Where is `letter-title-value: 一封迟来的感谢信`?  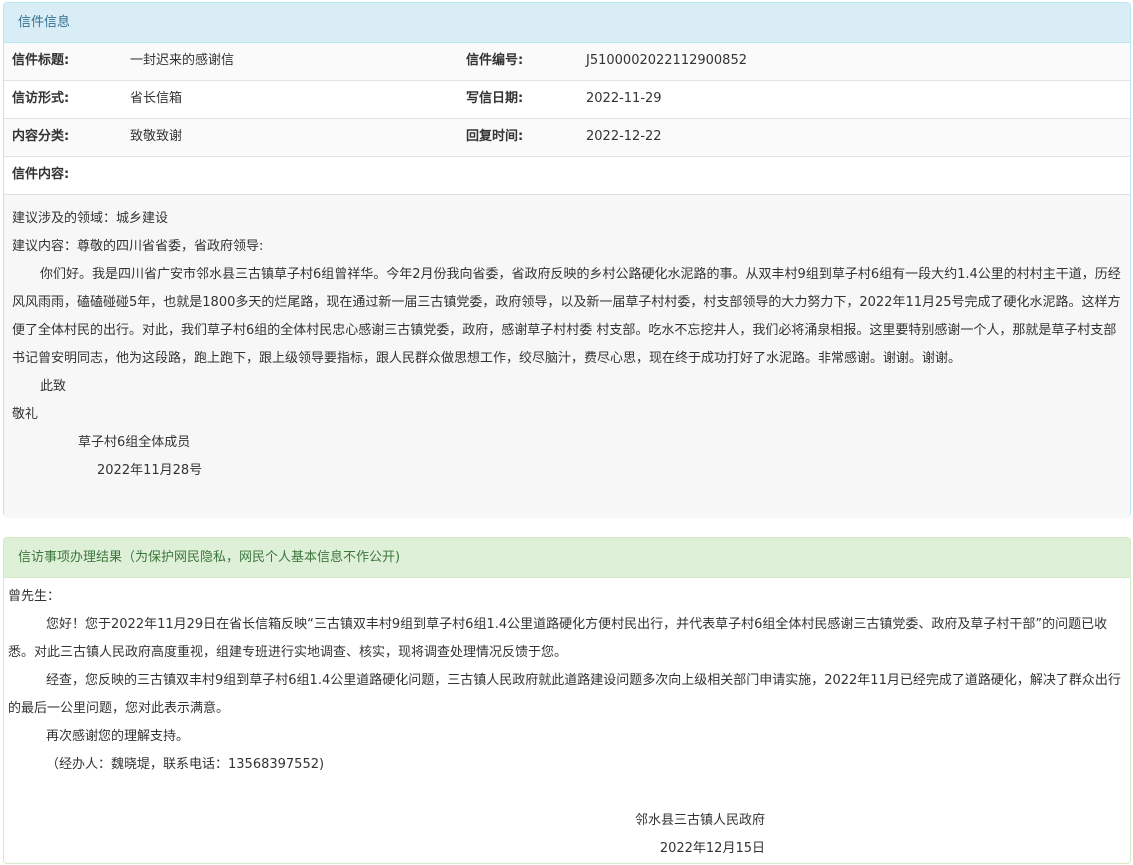 letter-title-value: 一封迟来的感谢信 is located at coordinates (182, 60).